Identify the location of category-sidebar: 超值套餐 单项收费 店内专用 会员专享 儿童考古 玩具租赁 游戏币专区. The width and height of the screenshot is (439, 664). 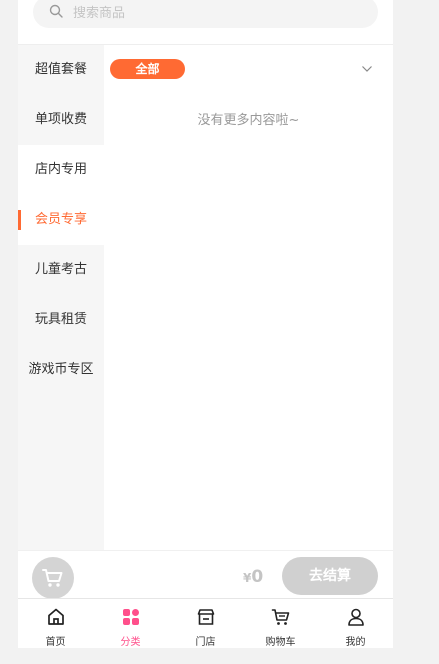
(61, 297).